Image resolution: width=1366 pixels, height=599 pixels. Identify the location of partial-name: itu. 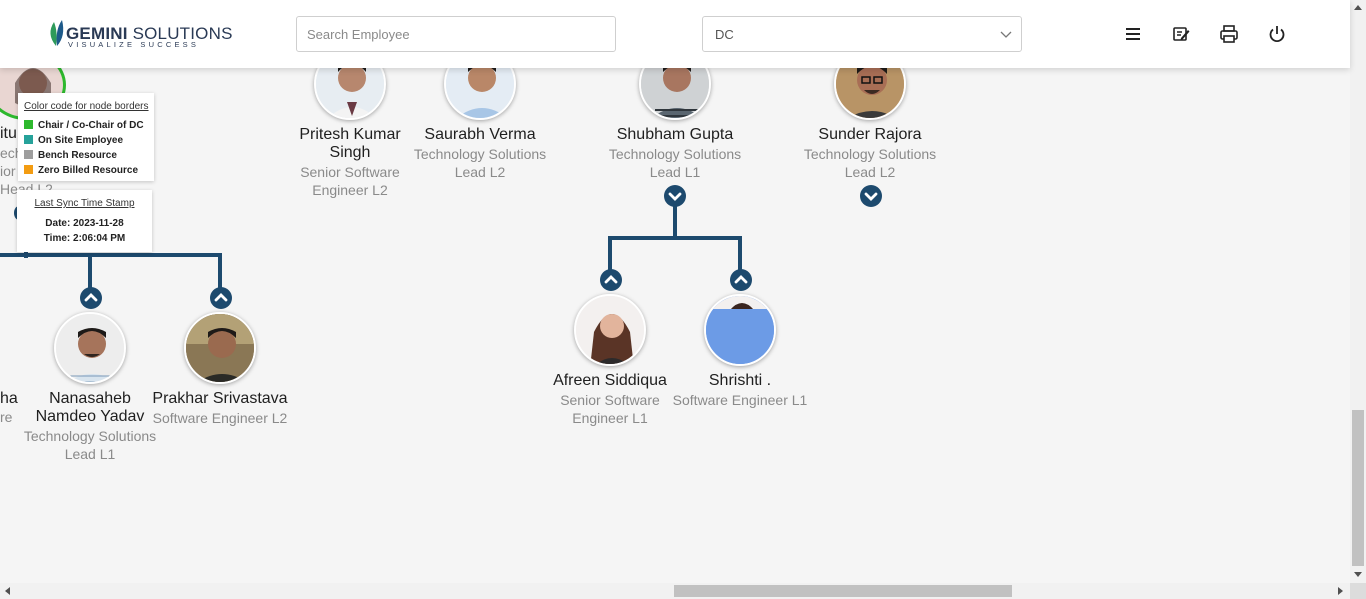
(8, 133).